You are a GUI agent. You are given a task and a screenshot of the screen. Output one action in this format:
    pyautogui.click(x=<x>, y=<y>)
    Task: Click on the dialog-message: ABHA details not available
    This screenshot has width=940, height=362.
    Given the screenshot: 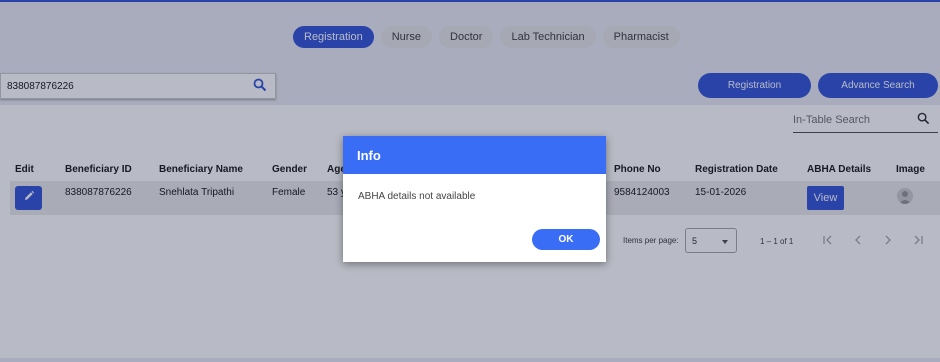 What is the action you would take?
    pyautogui.click(x=417, y=196)
    